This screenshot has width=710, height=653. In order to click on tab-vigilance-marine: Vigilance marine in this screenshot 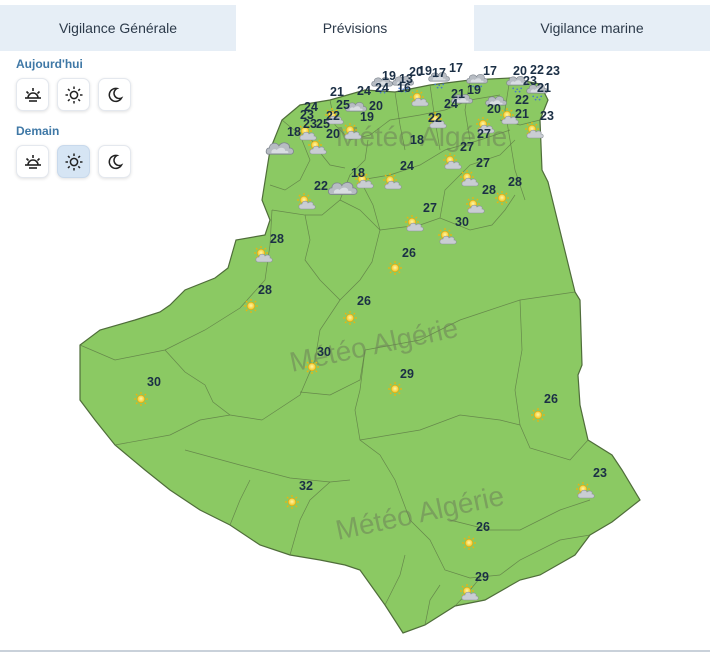, I will do `click(592, 28)`.